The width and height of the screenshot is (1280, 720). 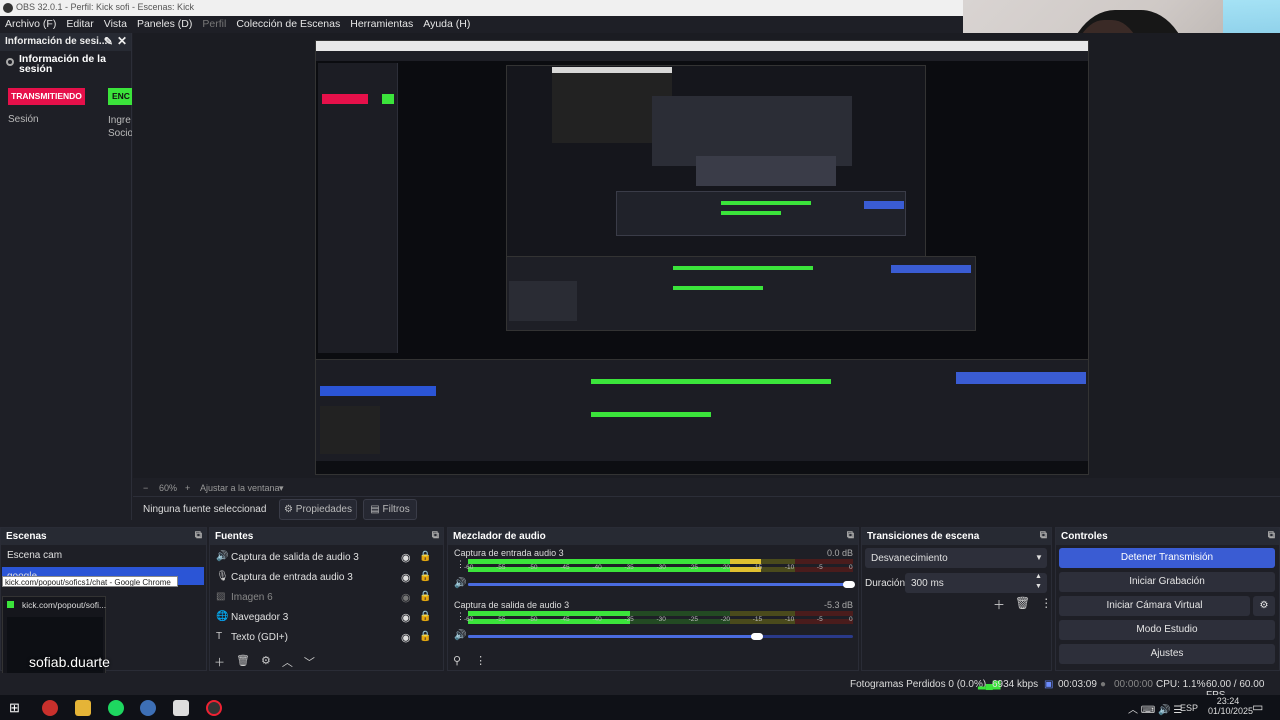 I want to click on filters-button: ▤ Filtros, so click(x=390, y=509).